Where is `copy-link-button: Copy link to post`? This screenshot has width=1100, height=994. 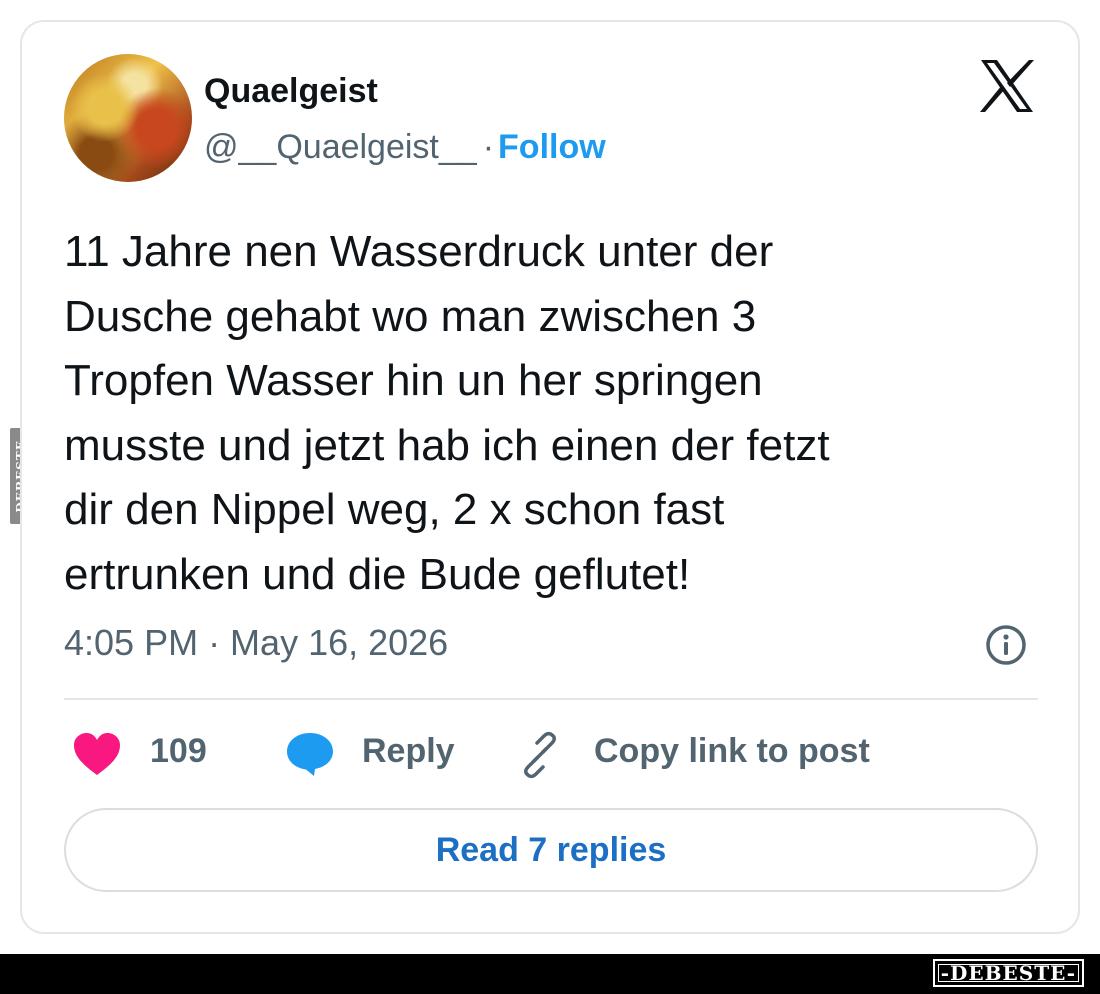 copy-link-button: Copy link to post is located at coordinates (732, 751).